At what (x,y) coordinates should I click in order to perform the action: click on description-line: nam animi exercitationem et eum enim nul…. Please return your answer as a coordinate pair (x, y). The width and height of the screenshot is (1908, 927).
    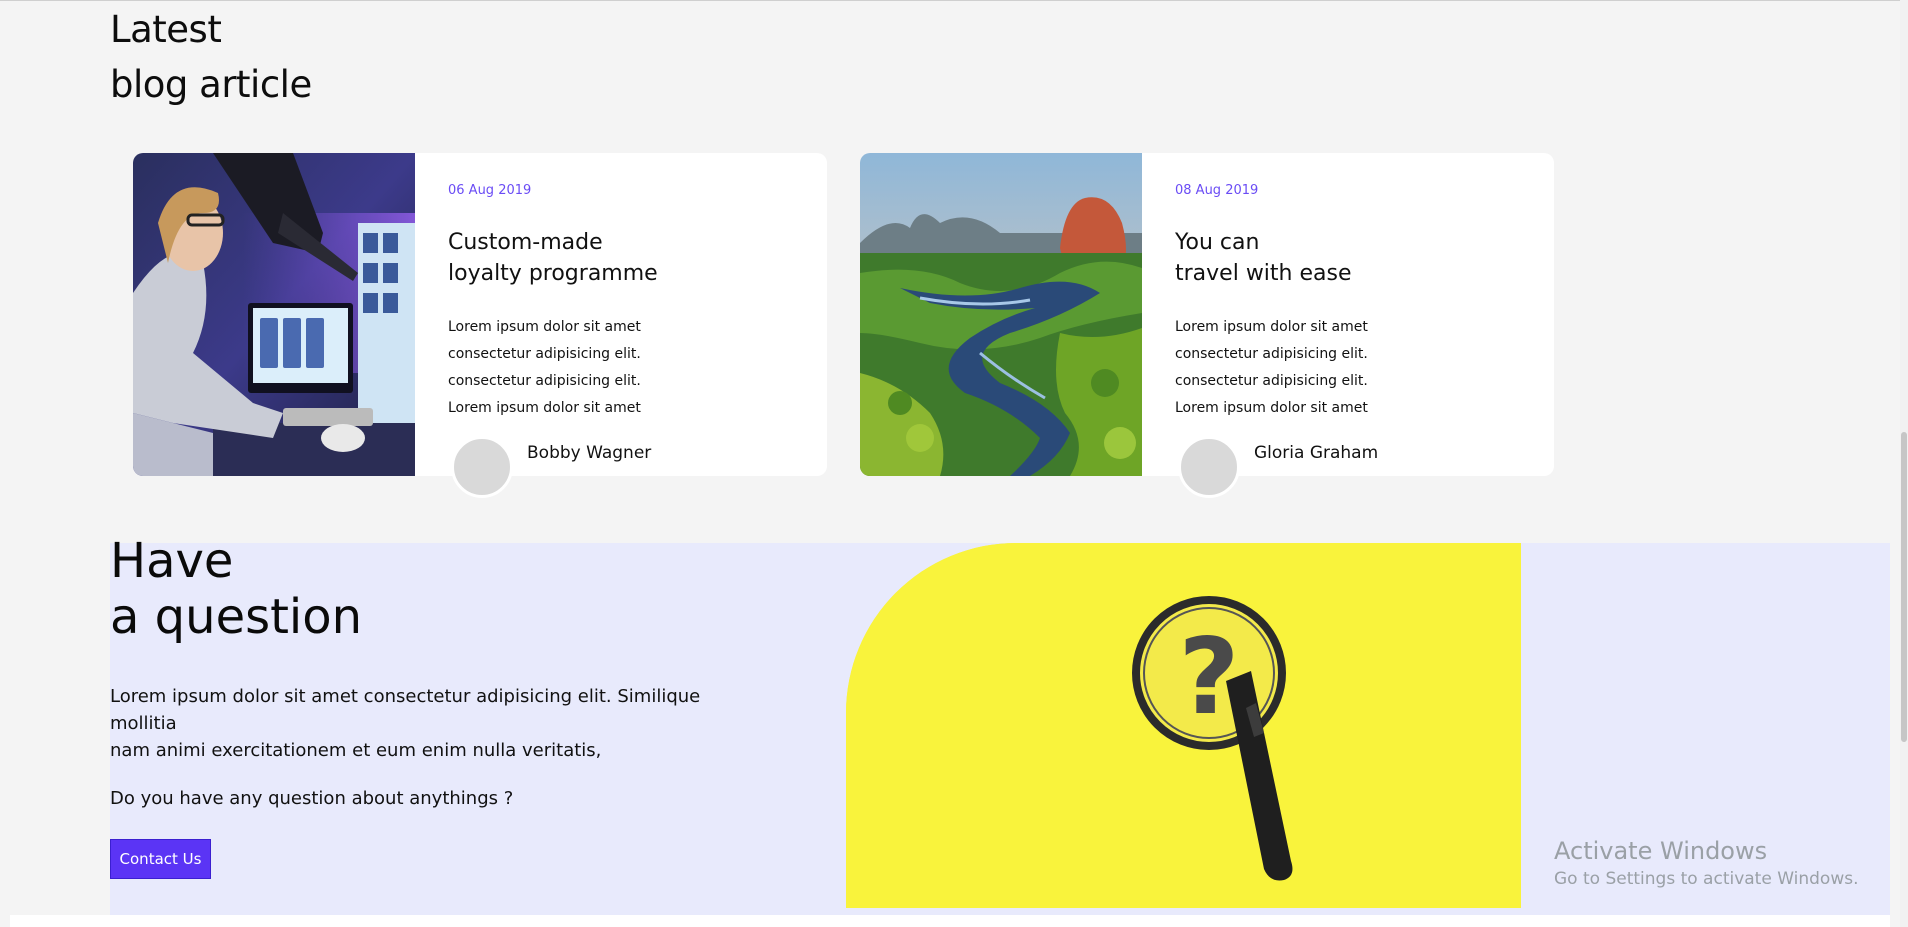
    Looking at the image, I should click on (356, 750).